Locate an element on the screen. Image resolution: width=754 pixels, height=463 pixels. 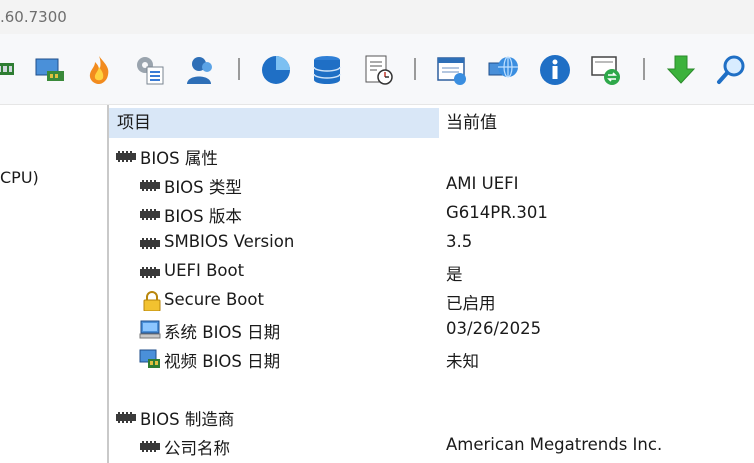
row-value: 03/26/2025 is located at coordinates (494, 328).